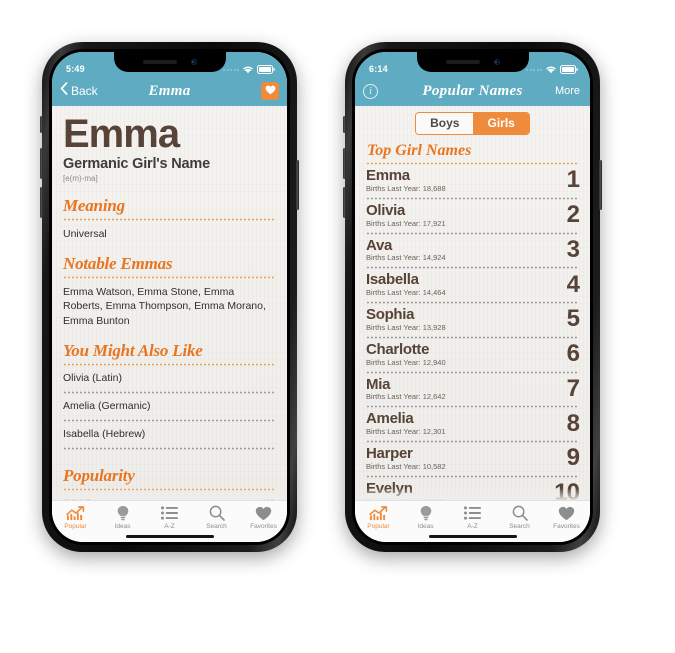  I want to click on list-icon, so click(472, 513).